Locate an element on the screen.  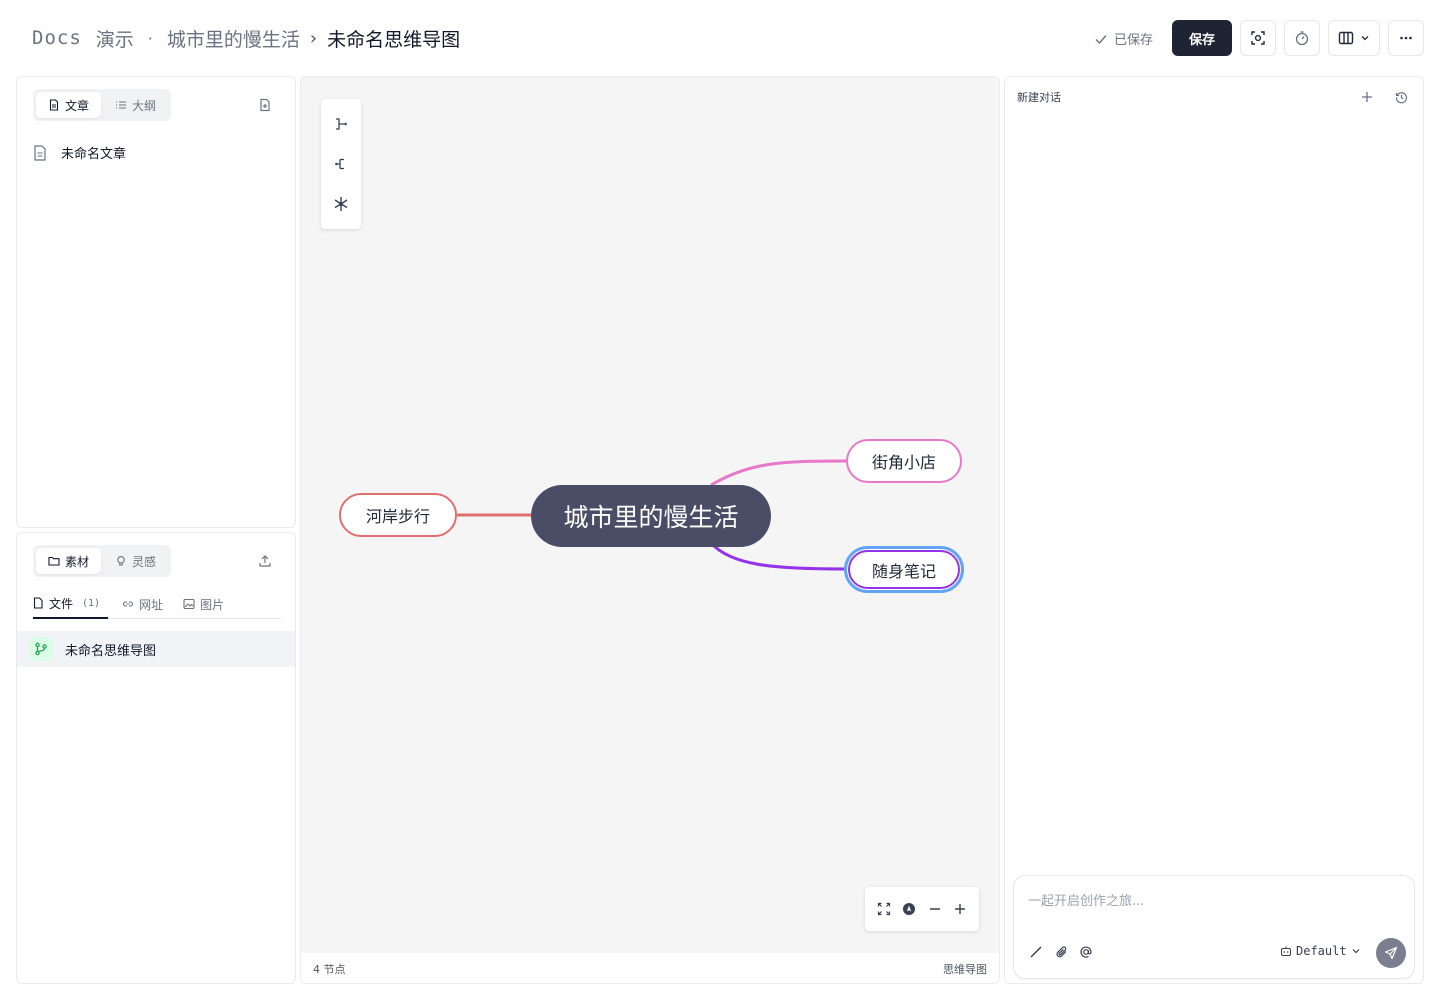
locate-icon is located at coordinates (909, 909).